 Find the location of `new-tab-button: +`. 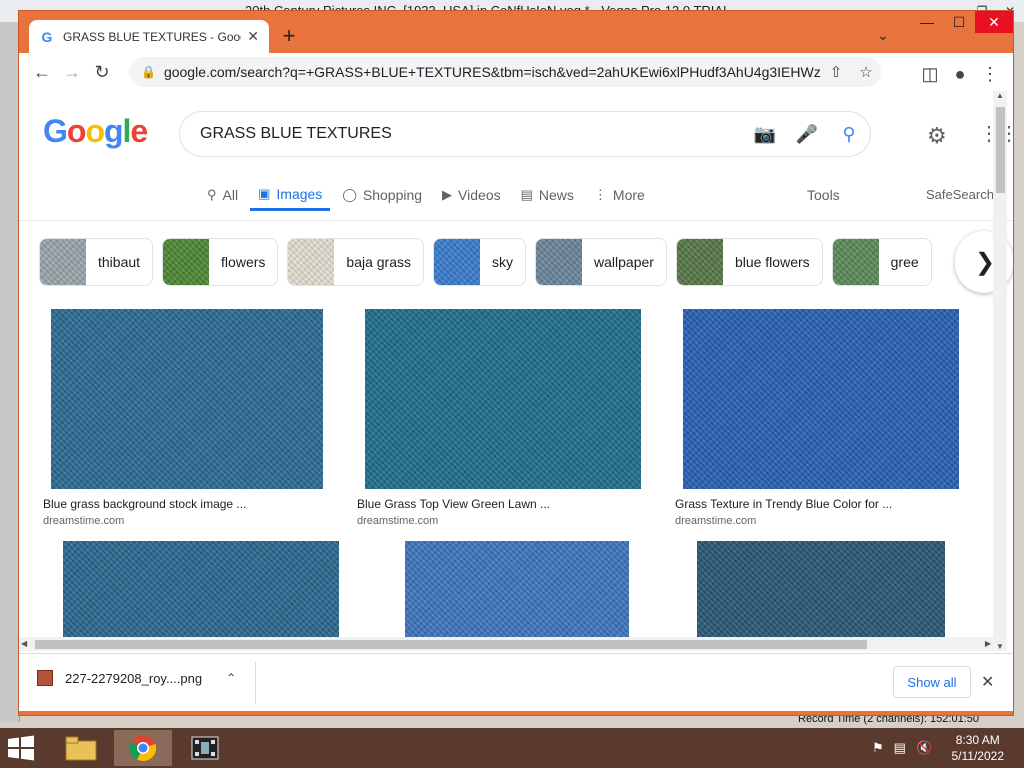

new-tab-button: + is located at coordinates (289, 37).